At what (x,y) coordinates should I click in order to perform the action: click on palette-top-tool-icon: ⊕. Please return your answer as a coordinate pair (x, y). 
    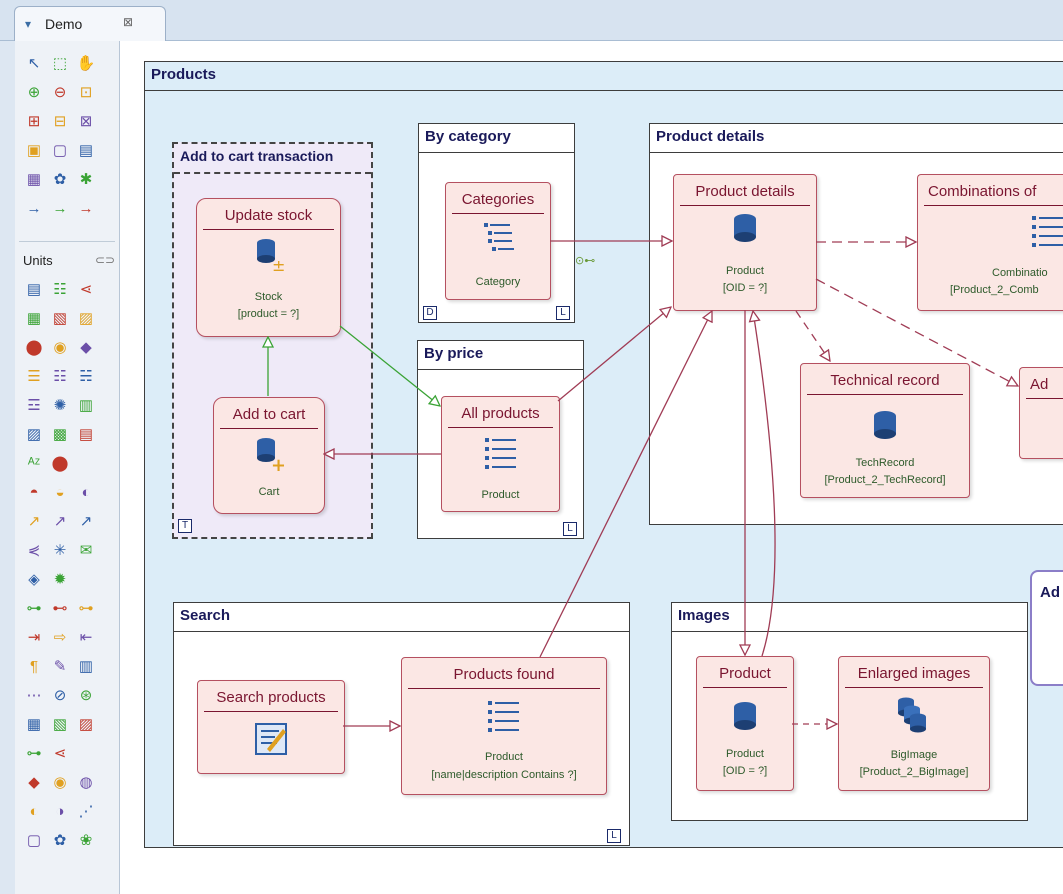
    Looking at the image, I should click on (34, 93).